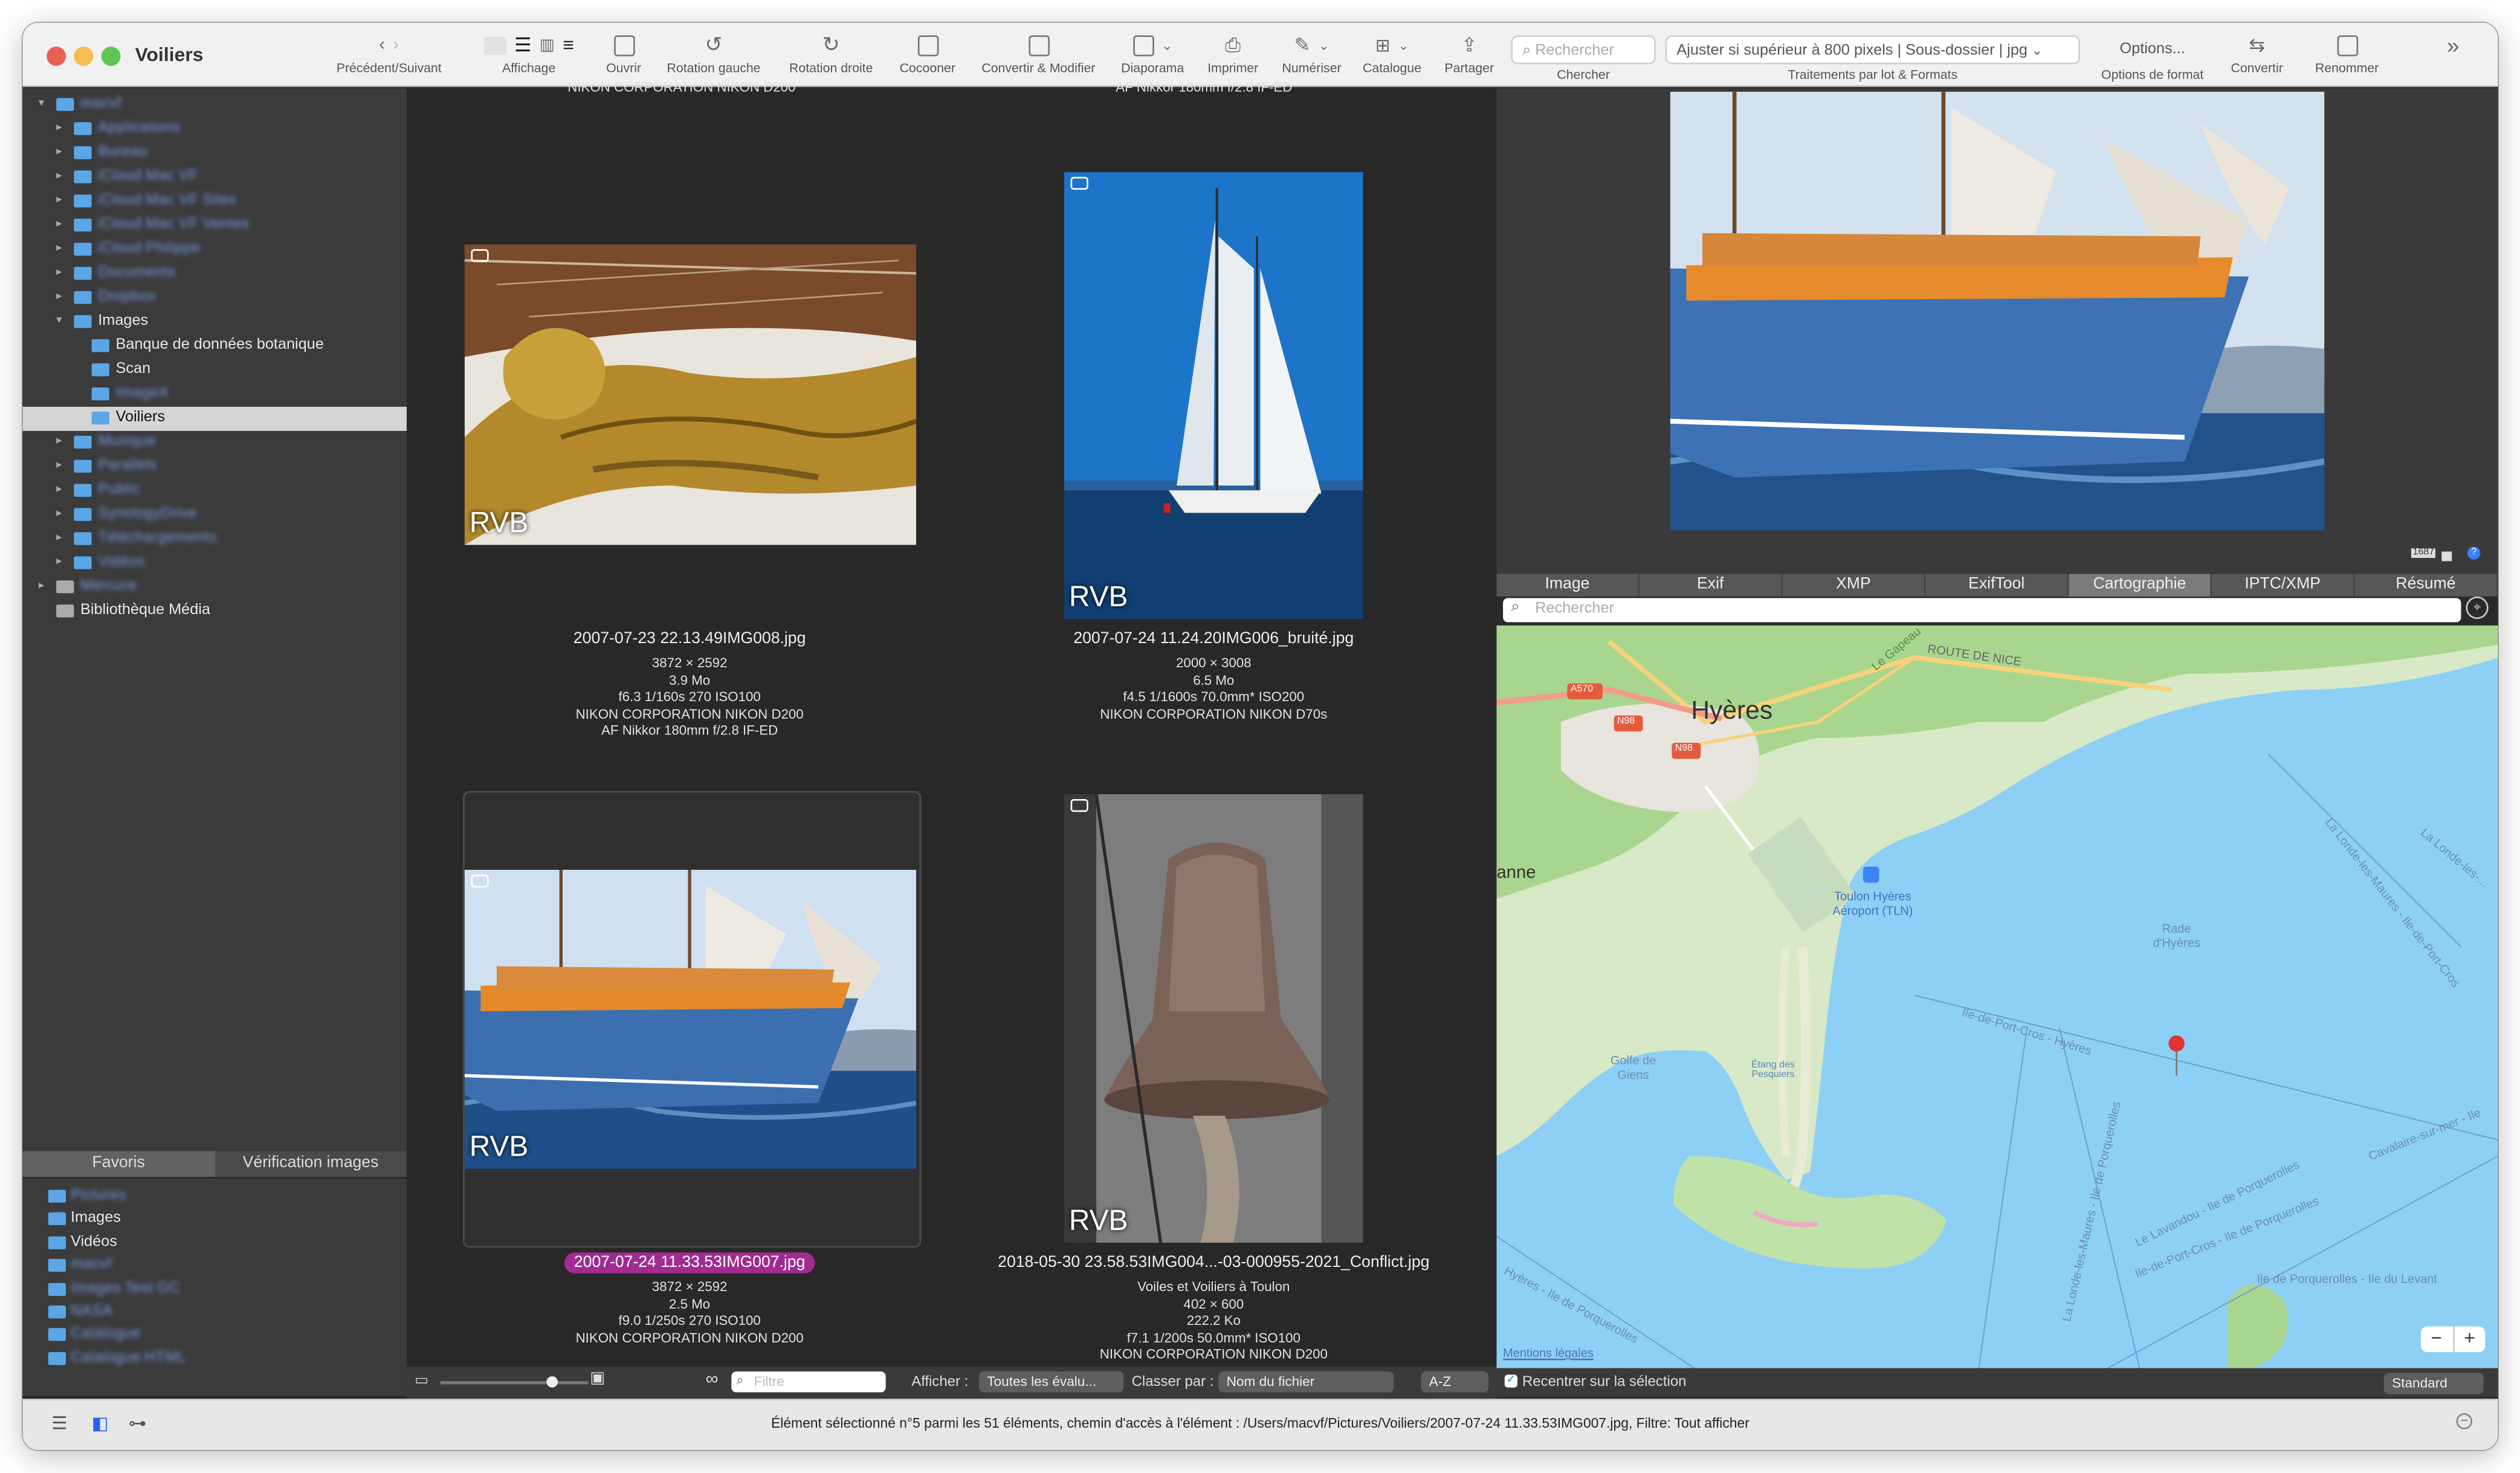 The image size is (2520, 1473). Describe the element at coordinates (214, 1242) in the screenshot. I see `favorite-item: Vidéos` at that location.